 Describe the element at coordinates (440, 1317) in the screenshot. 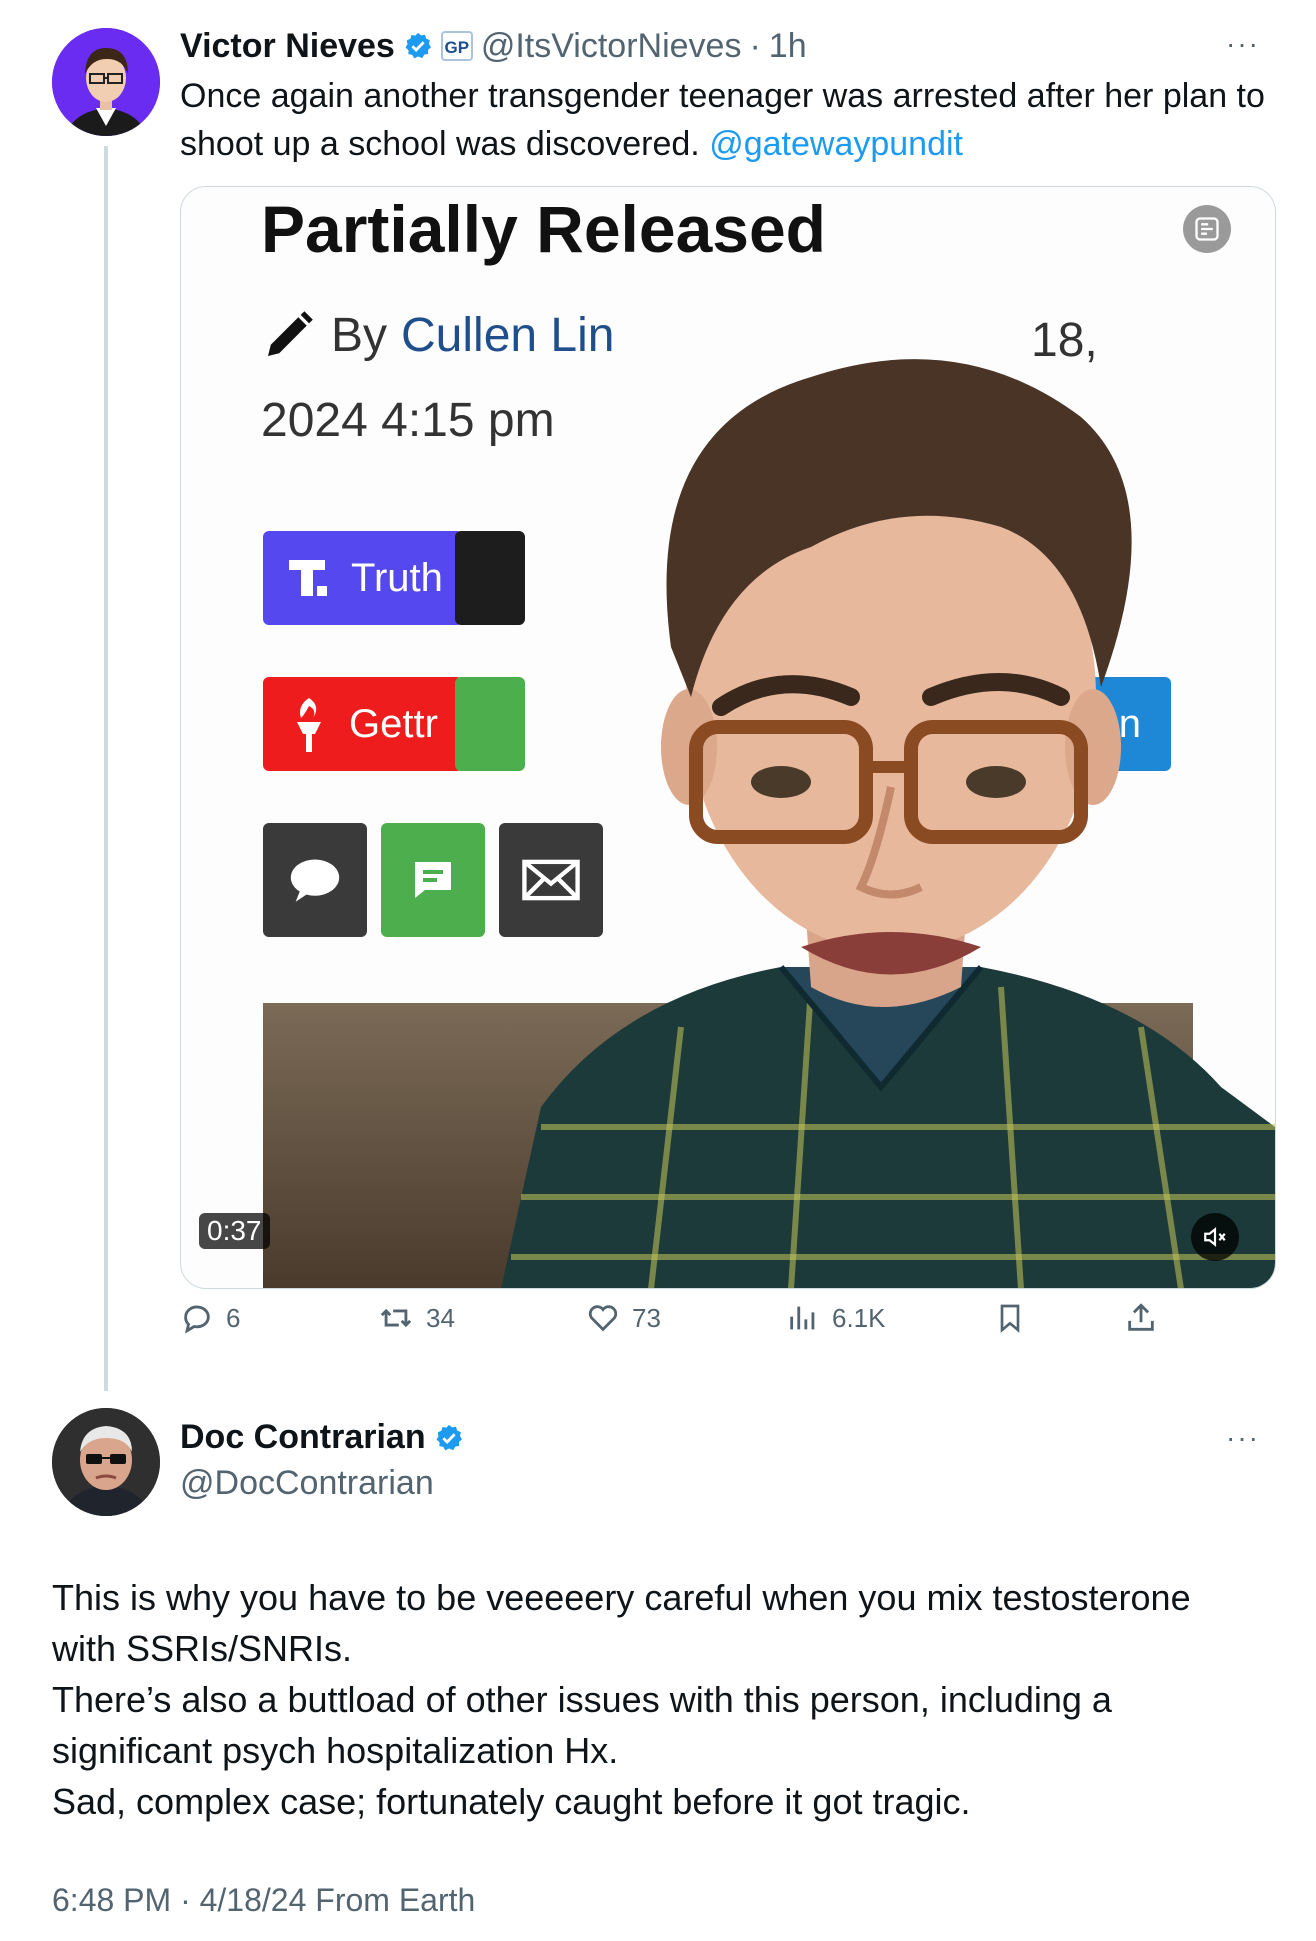

I see `repost-count: 34` at that location.